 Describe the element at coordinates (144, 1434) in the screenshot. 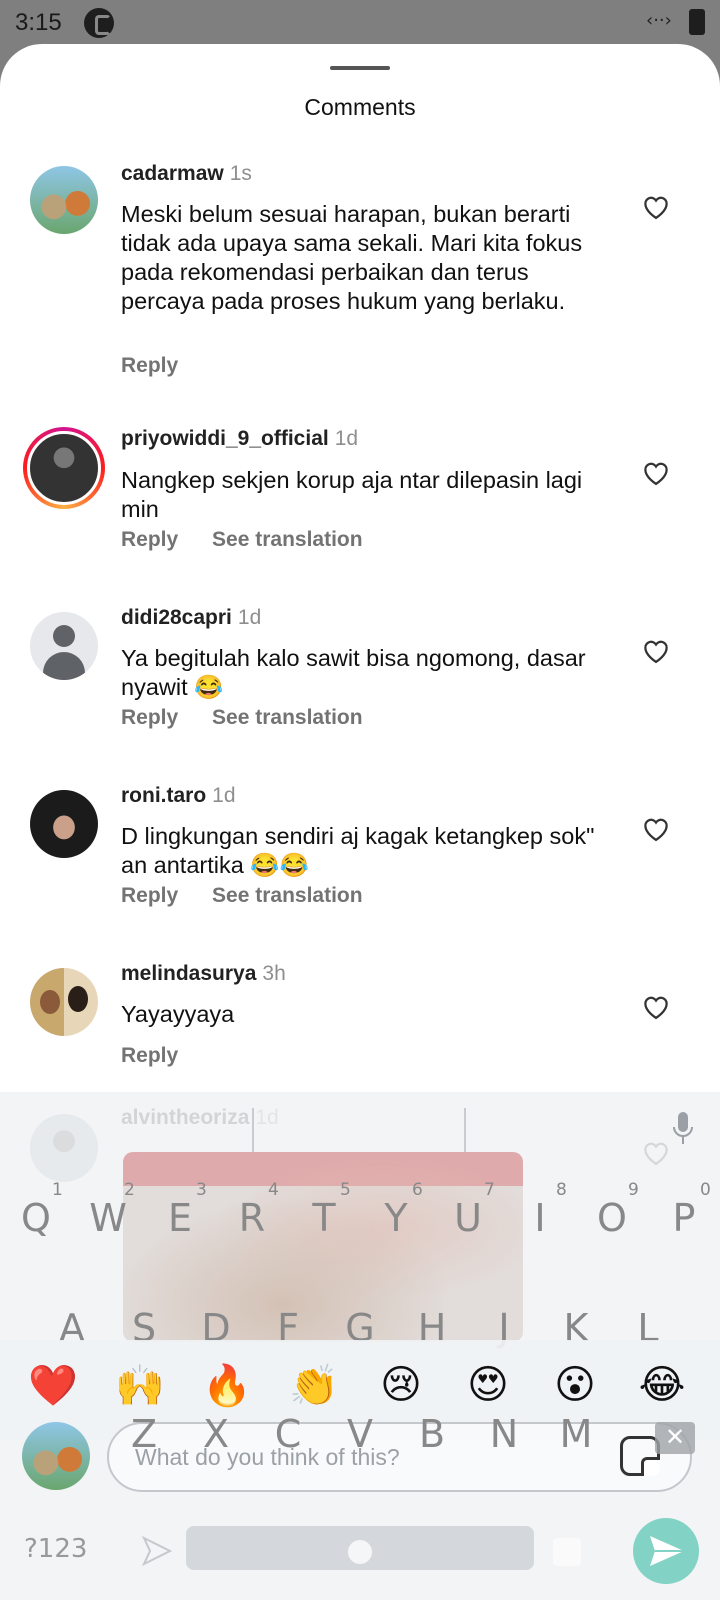

I see `key-z: Z` at that location.